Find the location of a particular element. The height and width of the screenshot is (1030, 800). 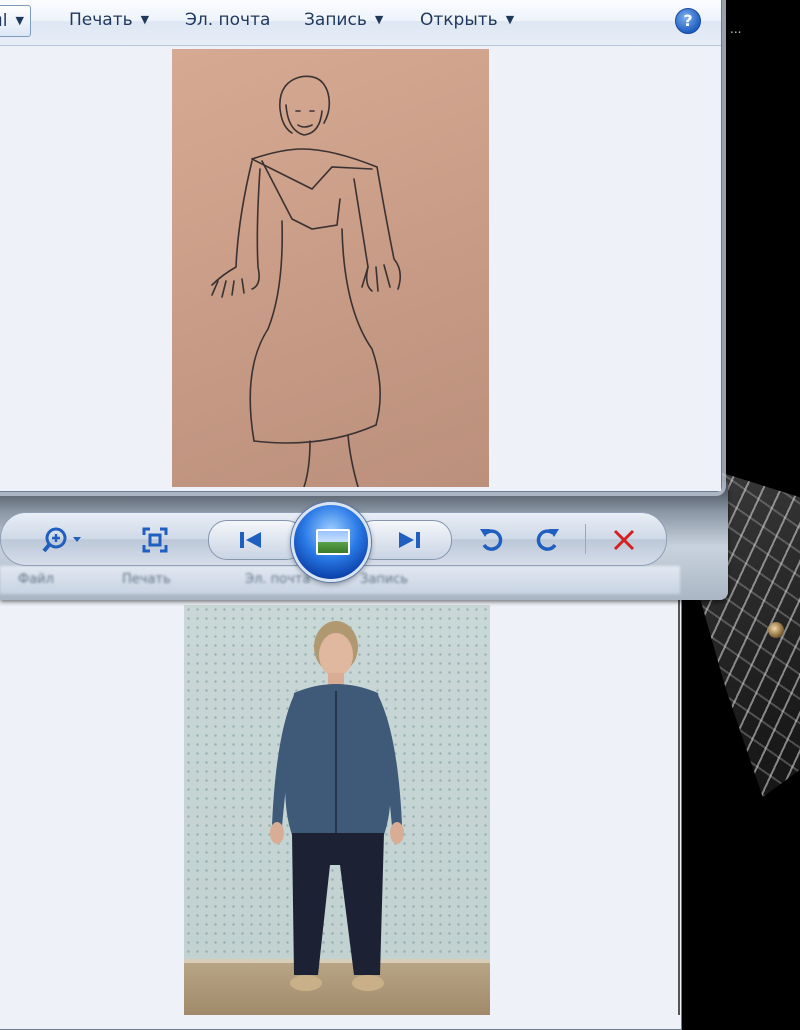

previous-icon is located at coordinates (250, 540).